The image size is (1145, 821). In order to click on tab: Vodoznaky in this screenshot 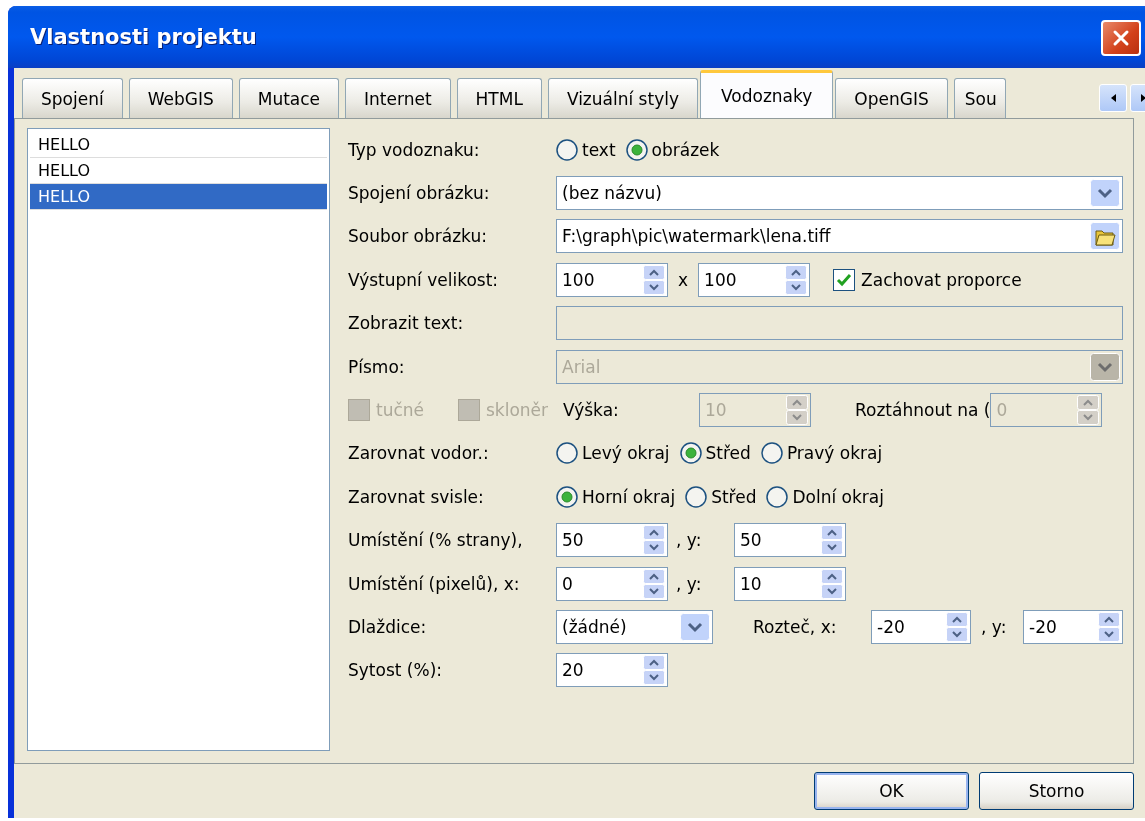, I will do `click(767, 94)`.